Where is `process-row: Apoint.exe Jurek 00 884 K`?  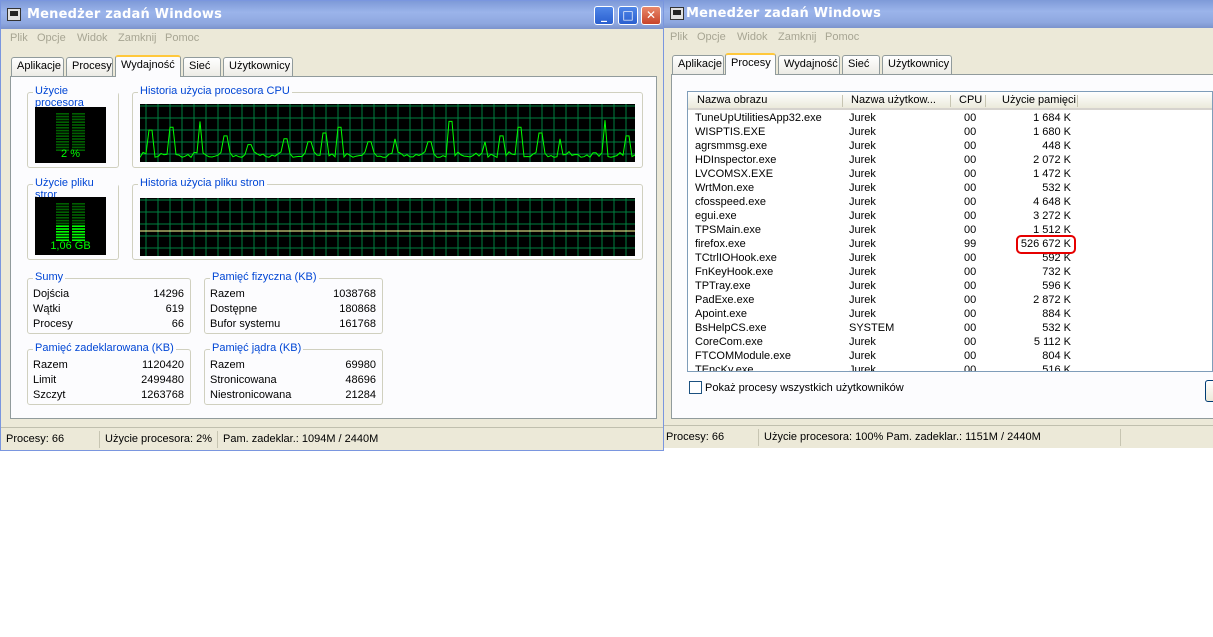 process-row: Apoint.exe Jurek 00 884 K is located at coordinates (950, 315).